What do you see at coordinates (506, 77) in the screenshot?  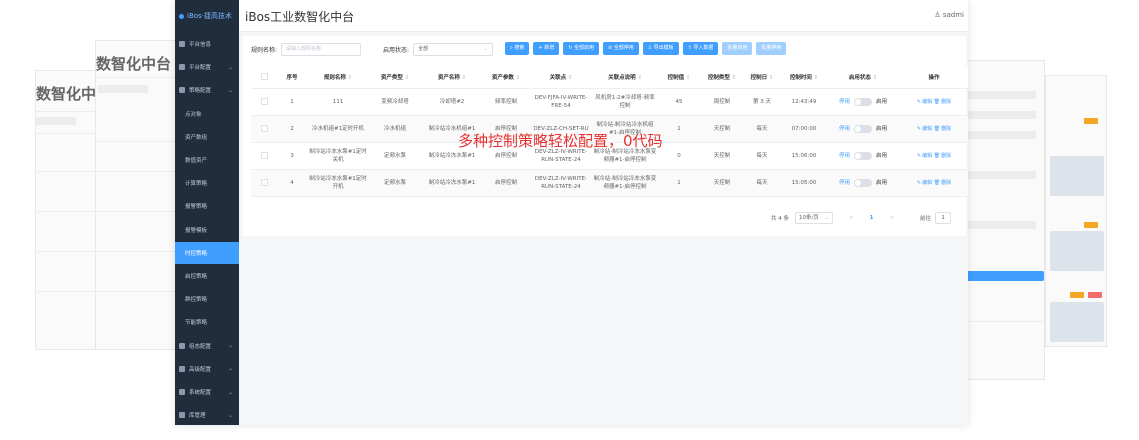 I see `column-header: 资产参数 ⇕` at bounding box center [506, 77].